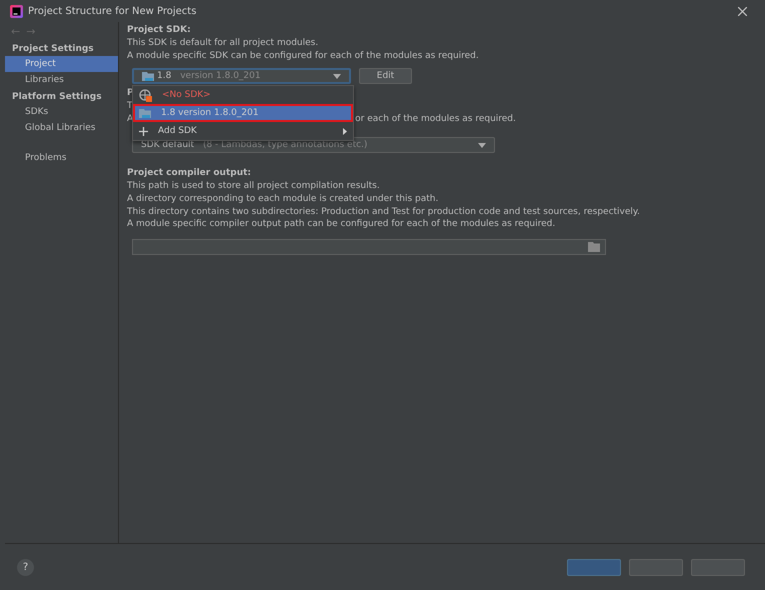 The height and width of the screenshot is (590, 765). Describe the element at coordinates (243, 113) in the screenshot. I see `dropdown-item: 1.8 version 1.8.0_201` at that location.